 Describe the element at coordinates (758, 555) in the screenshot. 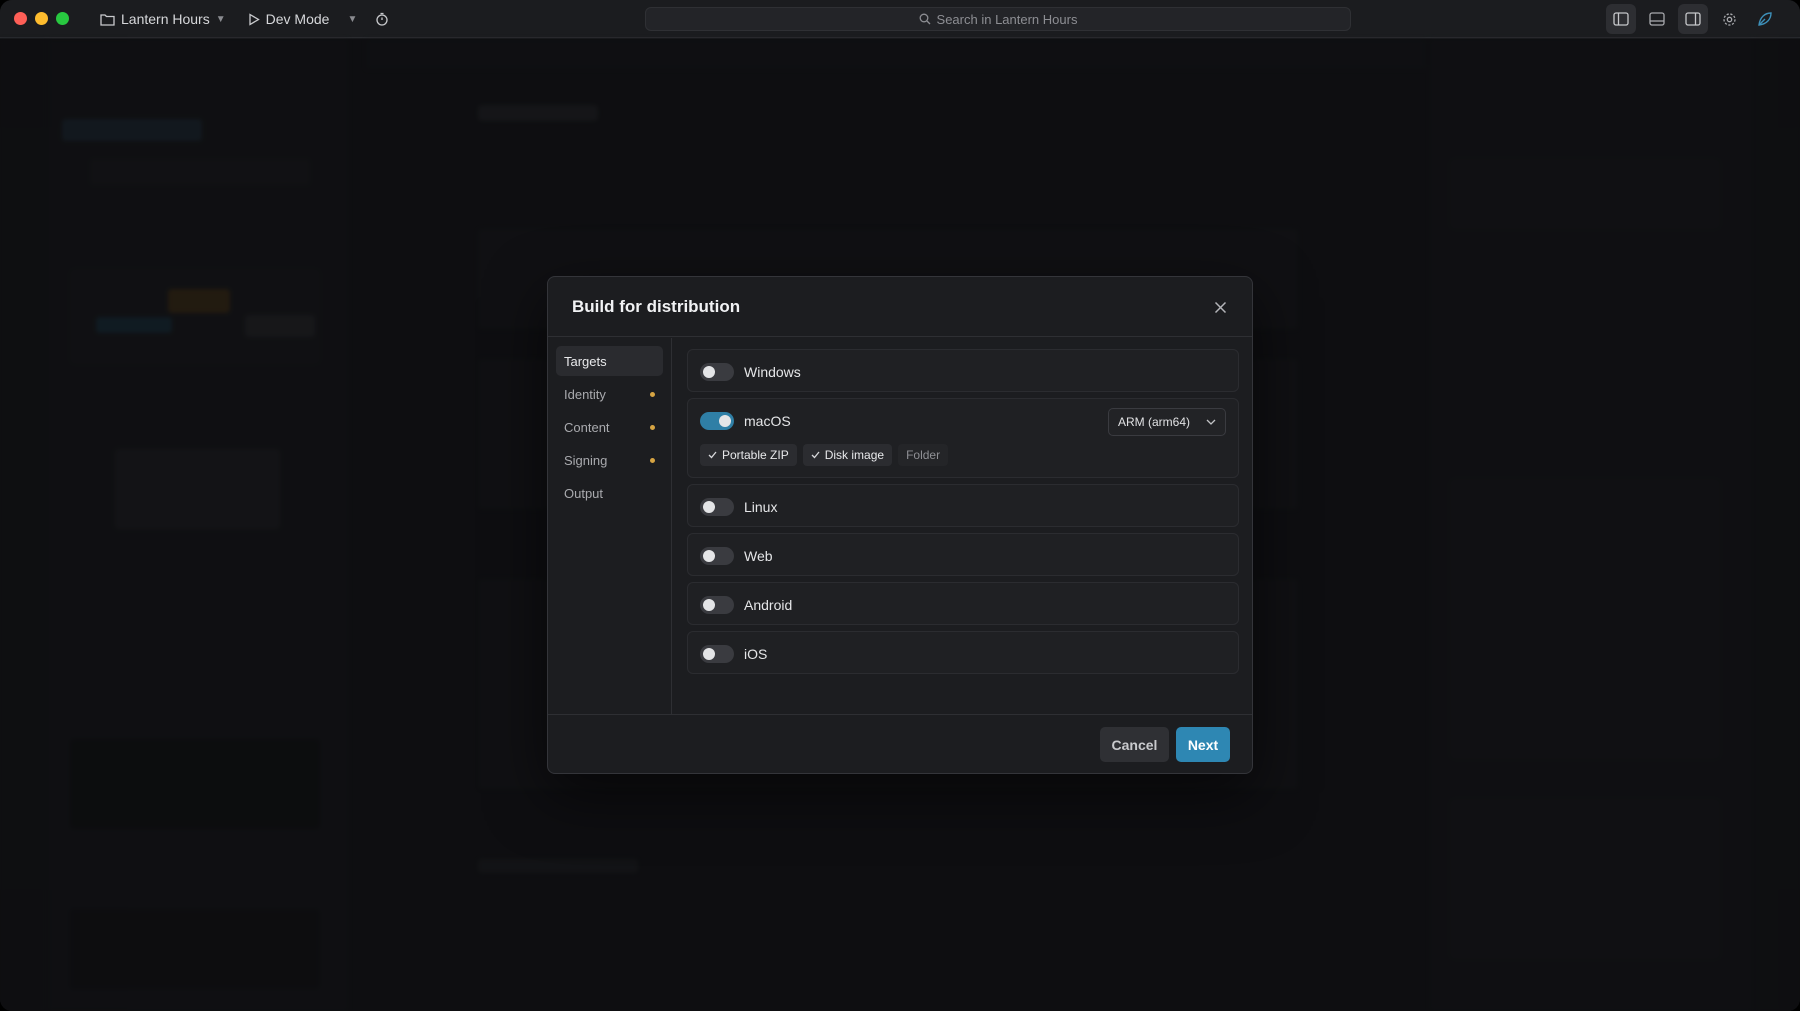

I see `target-label: Web` at that location.